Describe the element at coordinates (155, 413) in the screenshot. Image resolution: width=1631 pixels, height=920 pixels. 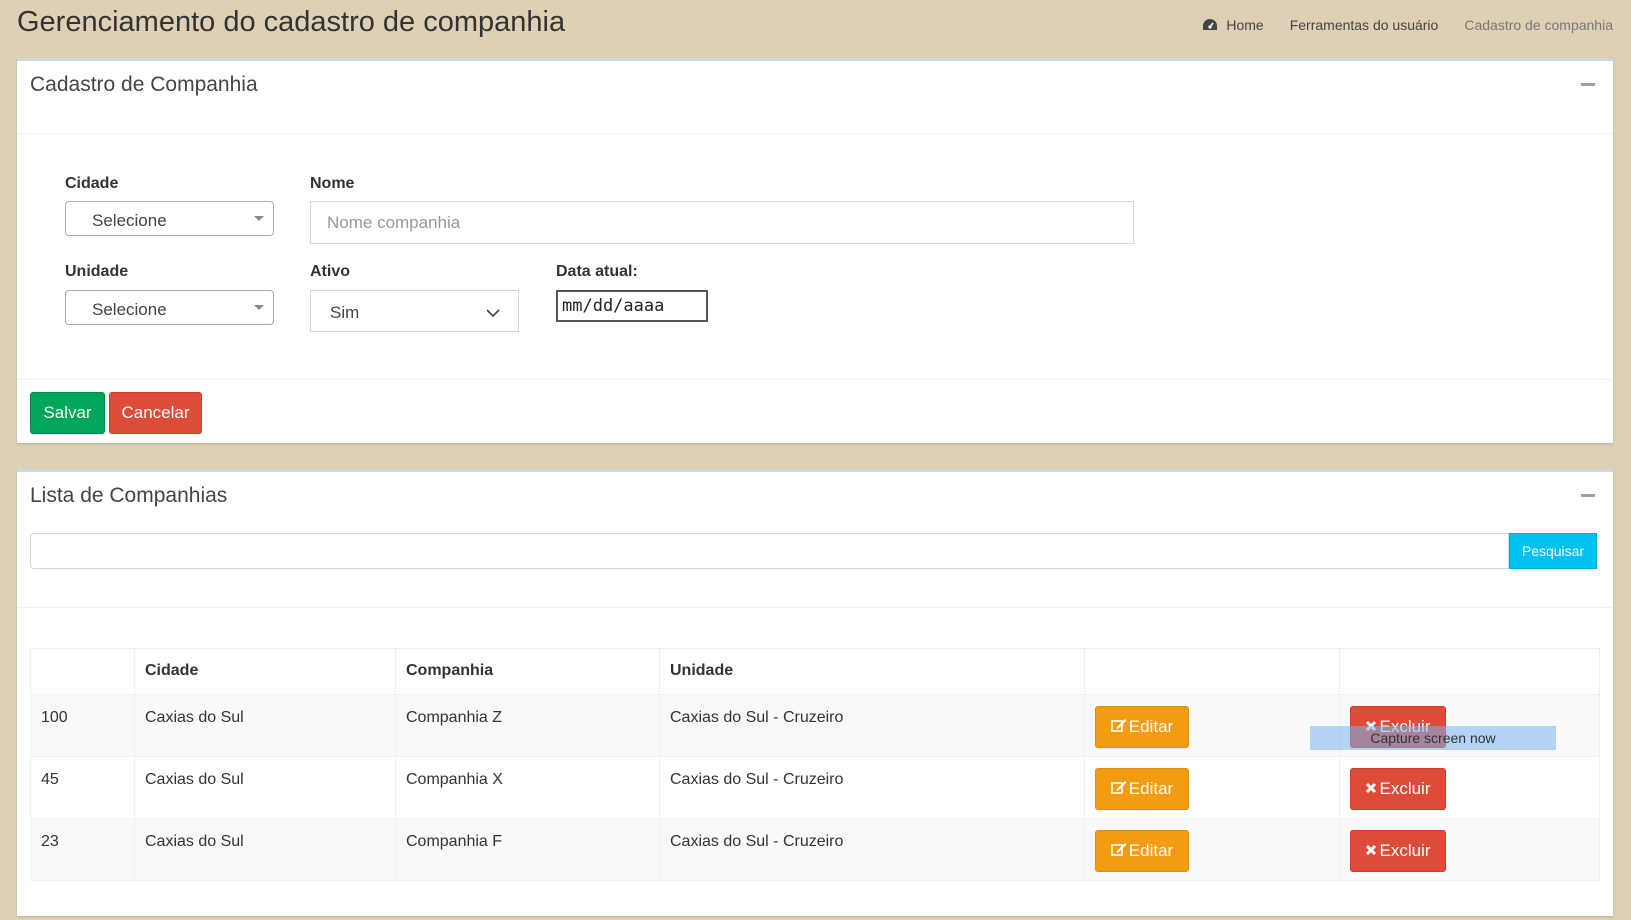
I see `cancel-button: Cancelar` at that location.